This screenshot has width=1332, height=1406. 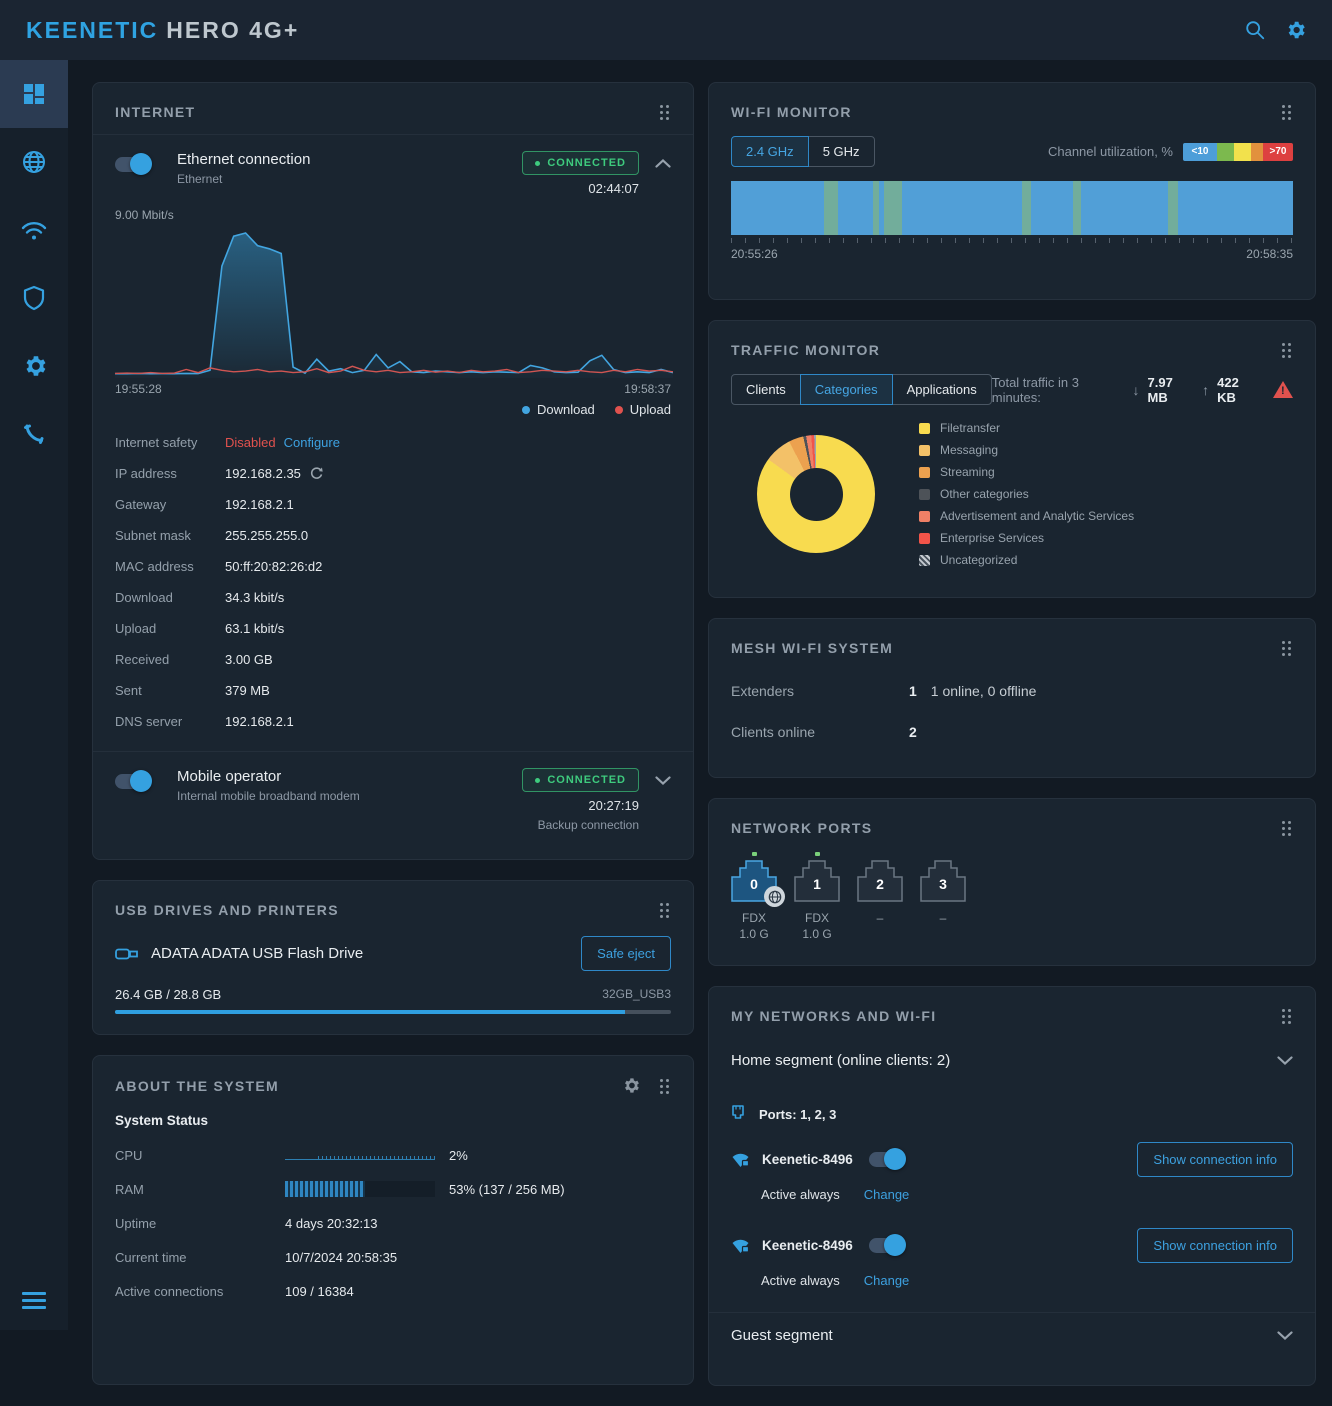 What do you see at coordinates (1110, 151) in the screenshot?
I see `utilization-legend-label: Channel utilization, %` at bounding box center [1110, 151].